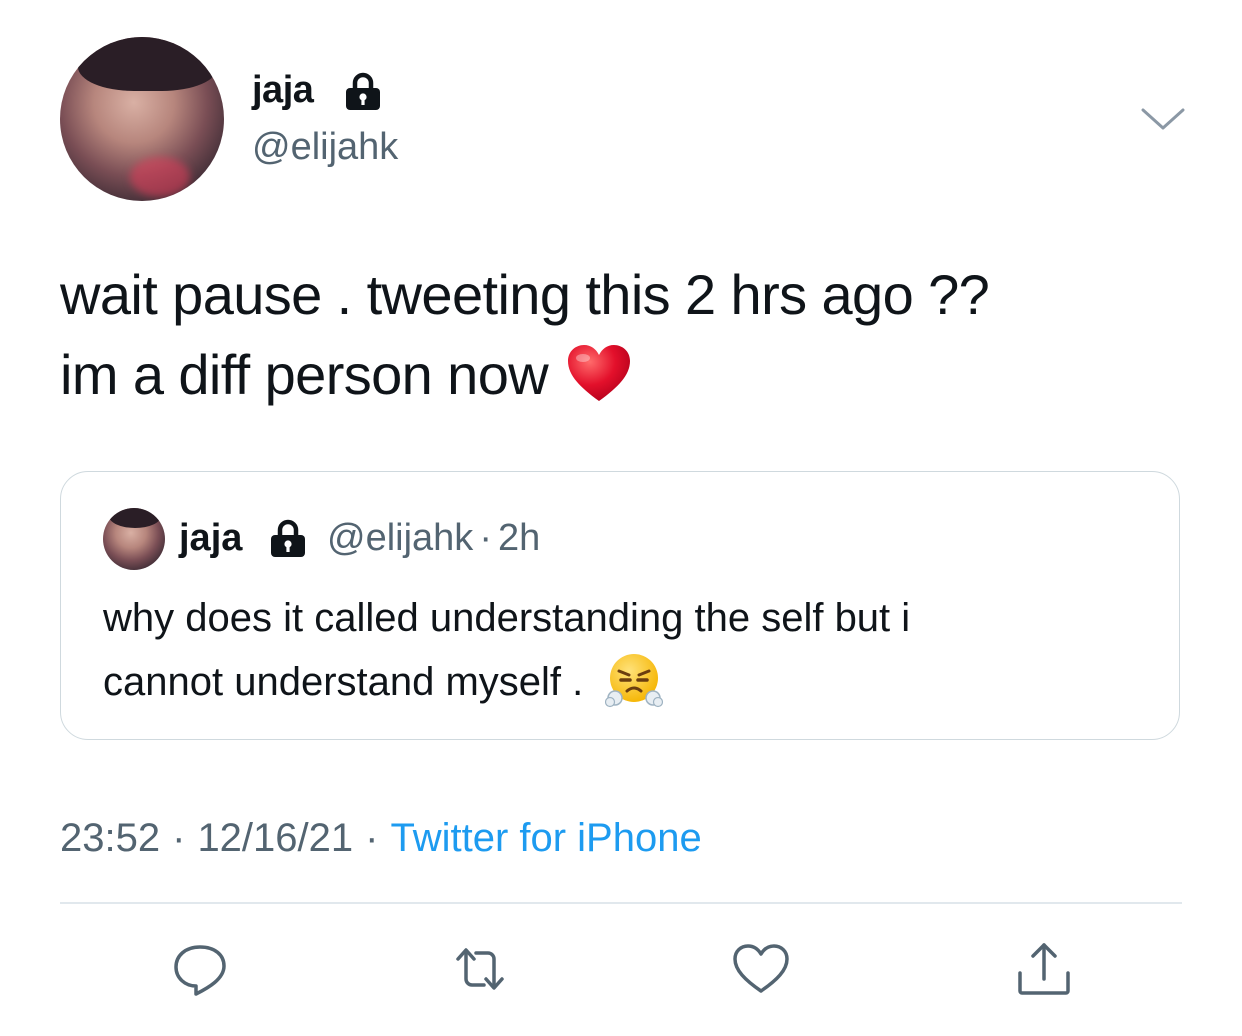  Describe the element at coordinates (599, 373) in the screenshot. I see `red-heart-icon` at that location.